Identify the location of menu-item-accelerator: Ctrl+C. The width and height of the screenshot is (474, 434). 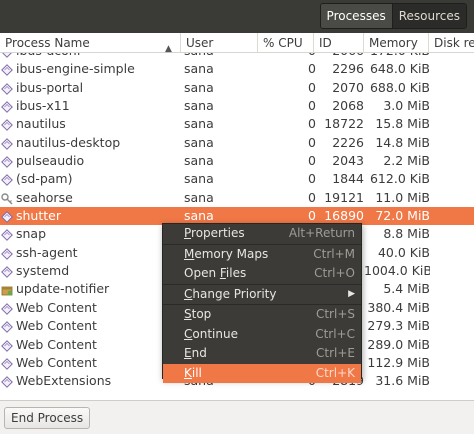
(335, 333).